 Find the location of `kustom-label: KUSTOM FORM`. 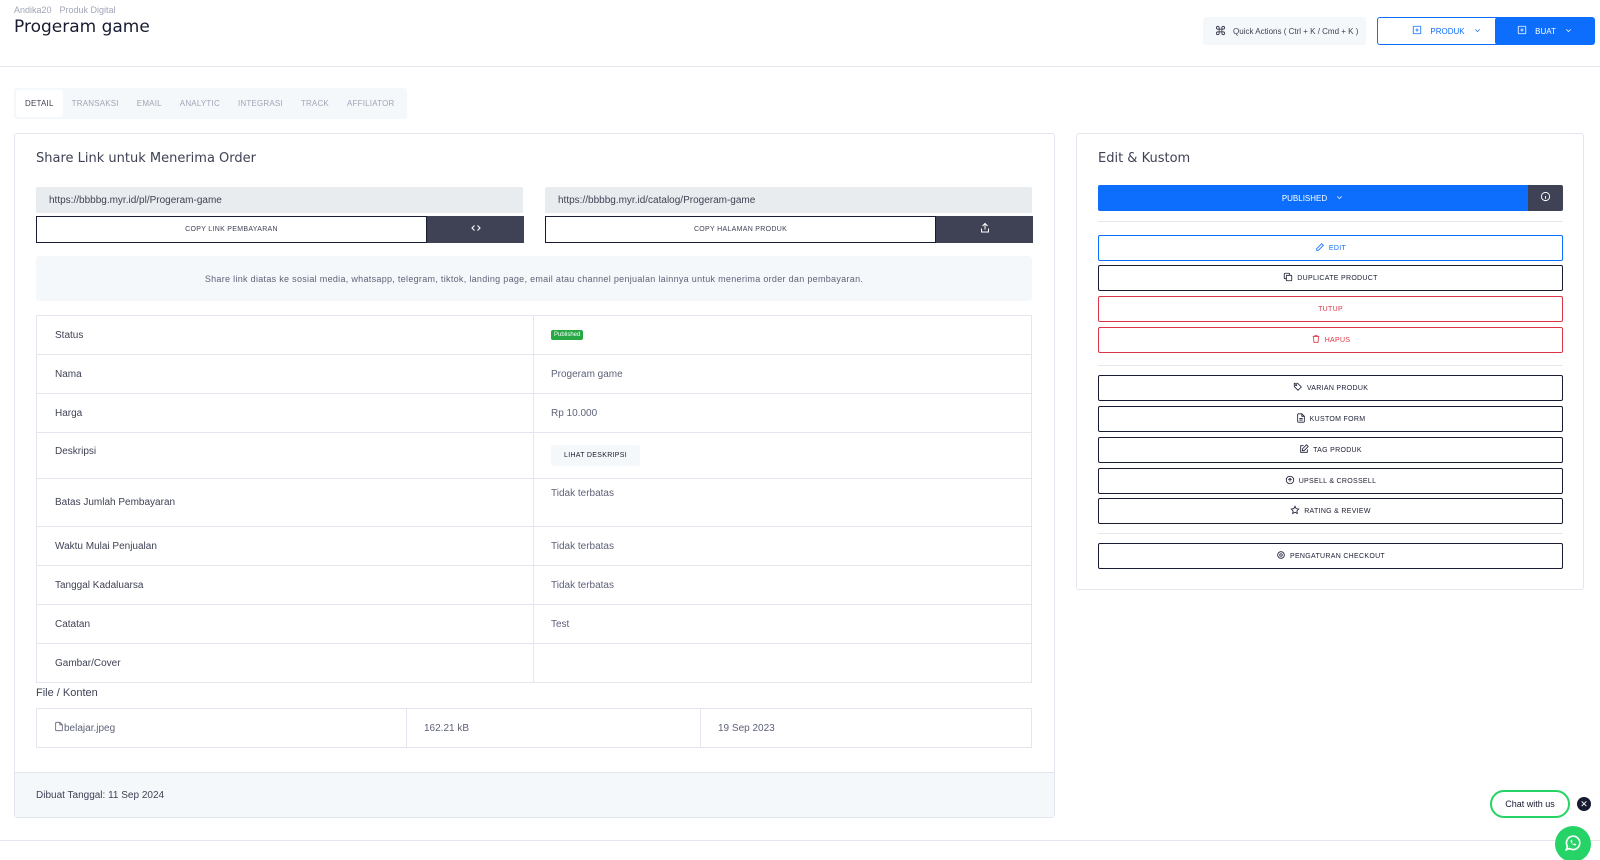

kustom-label: KUSTOM FORM is located at coordinates (1337, 419).